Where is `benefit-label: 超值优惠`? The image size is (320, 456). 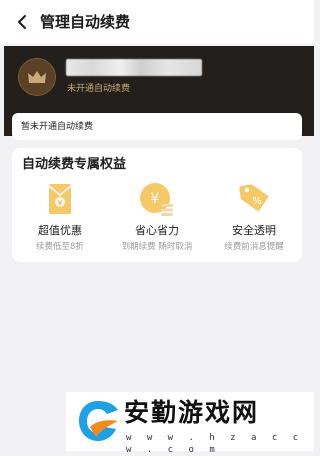
benefit-label: 超值优惠 is located at coordinates (60, 230).